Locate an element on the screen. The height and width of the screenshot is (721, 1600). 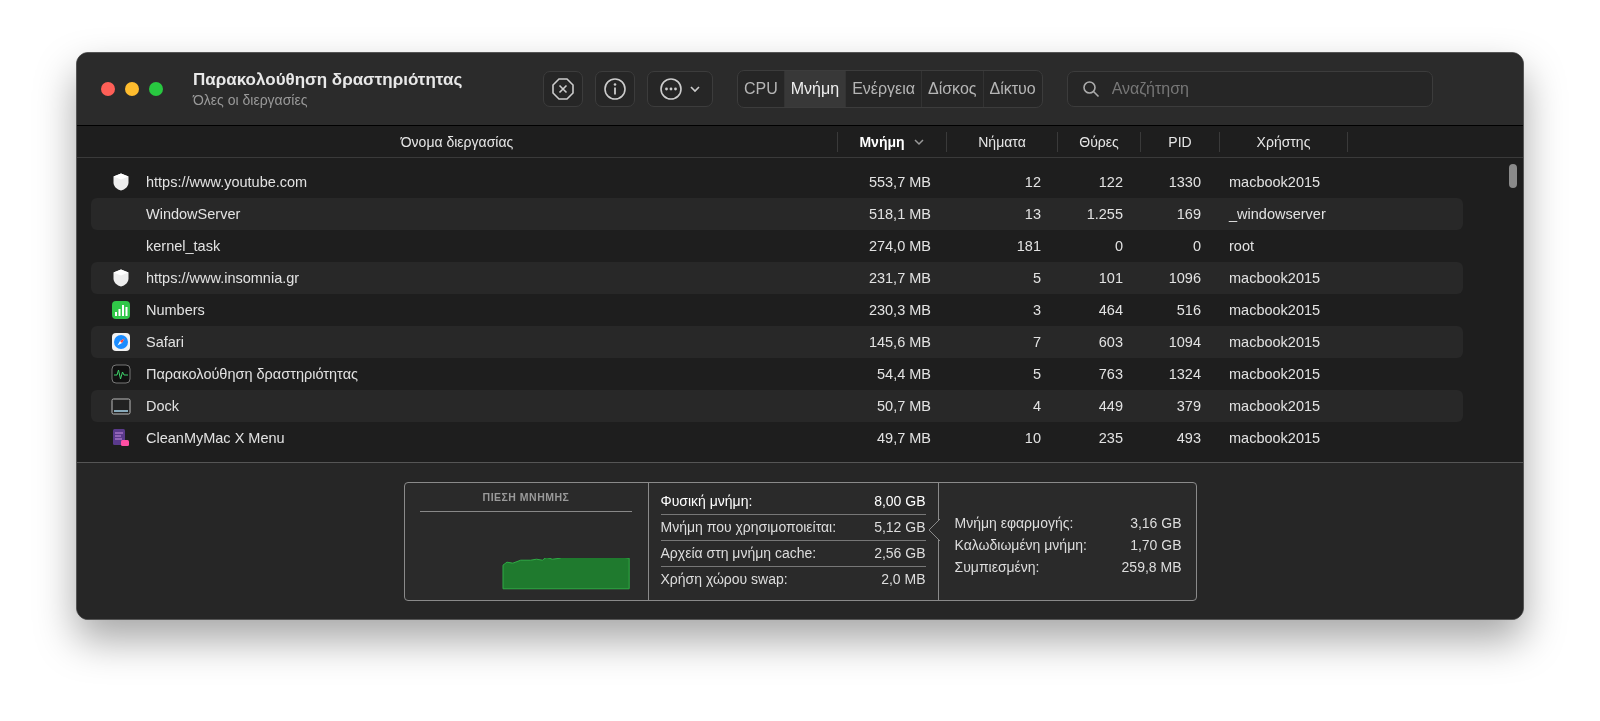
ports-cell-text: 0 is located at coordinates (1118, 246).